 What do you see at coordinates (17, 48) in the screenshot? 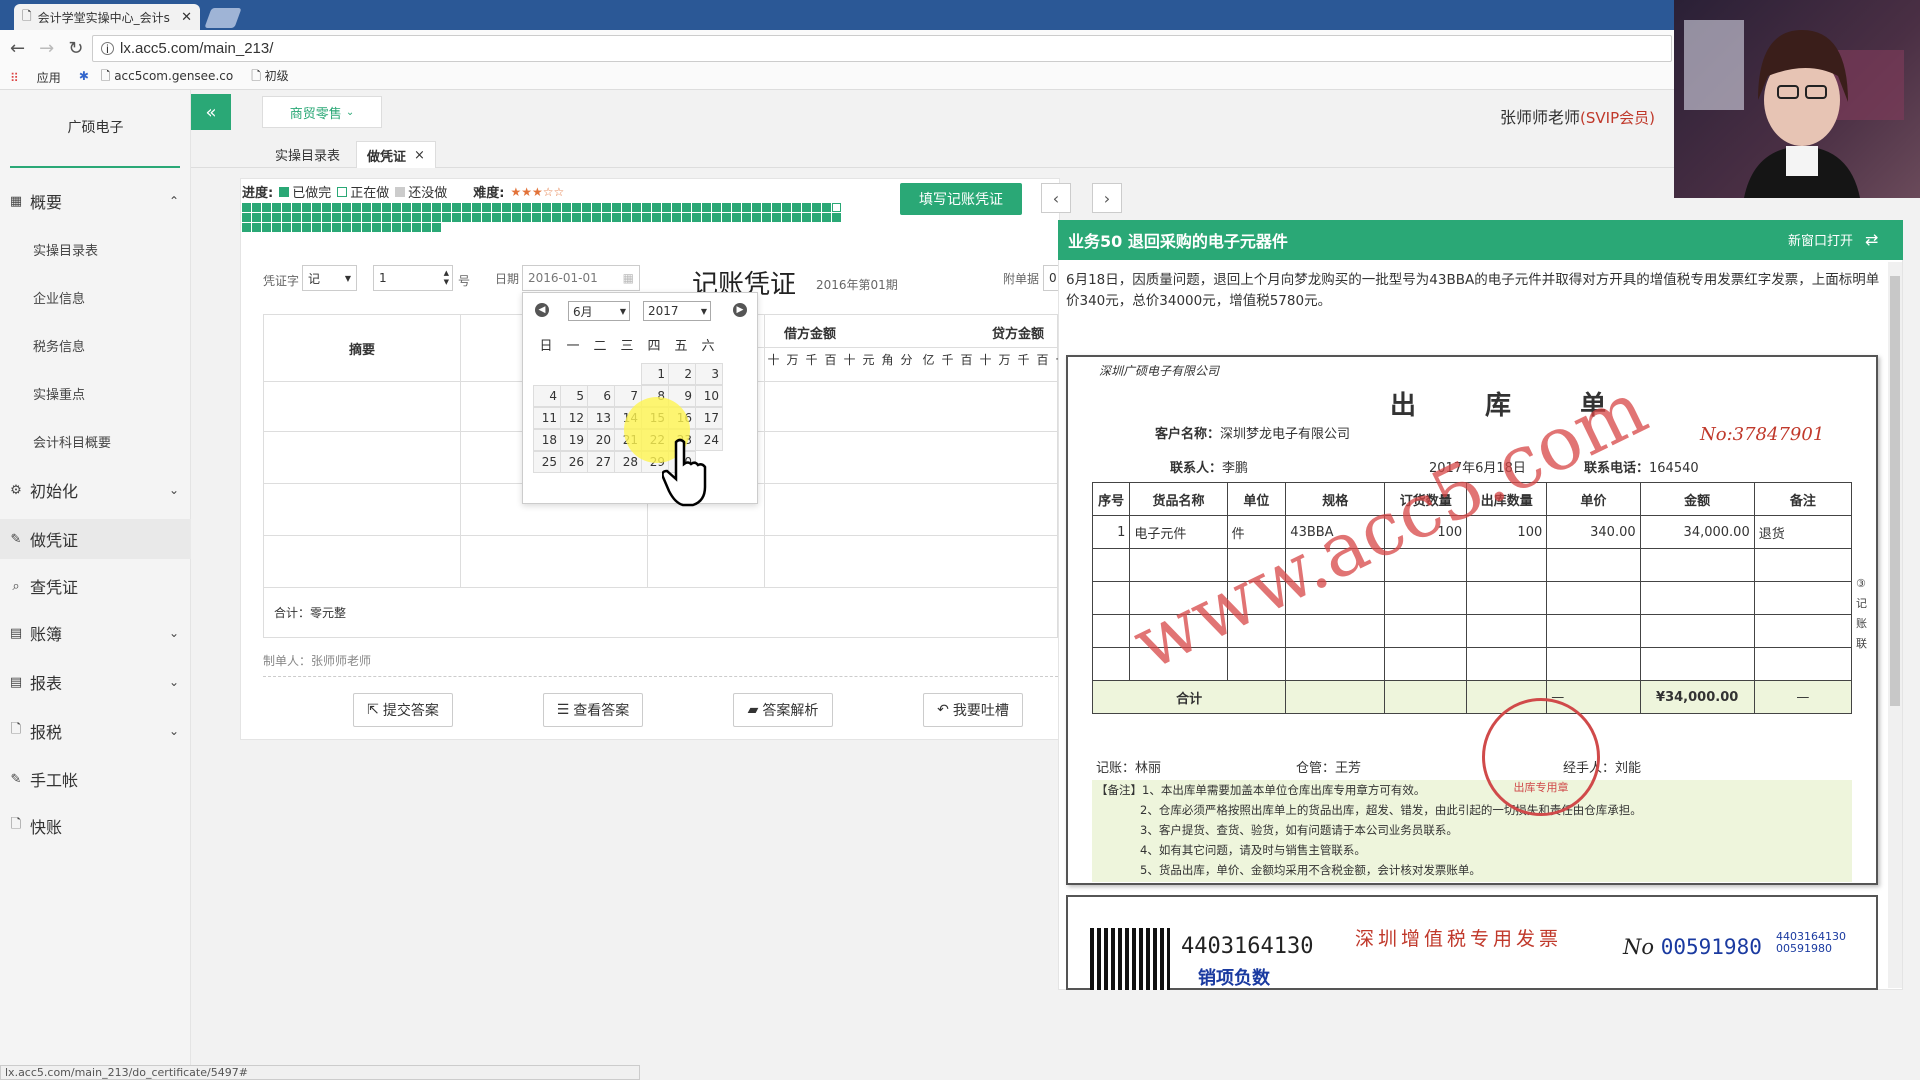
I see `back-icon: ←` at bounding box center [17, 48].